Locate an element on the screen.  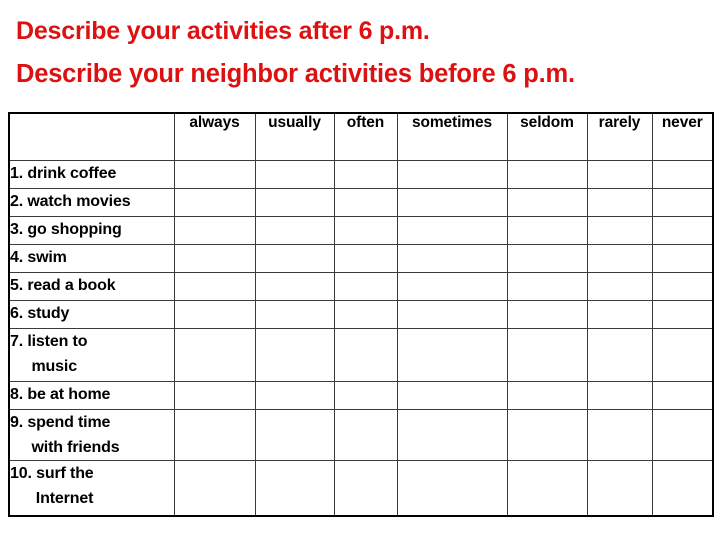
activity-label: 6. study is located at coordinates (91, 314).